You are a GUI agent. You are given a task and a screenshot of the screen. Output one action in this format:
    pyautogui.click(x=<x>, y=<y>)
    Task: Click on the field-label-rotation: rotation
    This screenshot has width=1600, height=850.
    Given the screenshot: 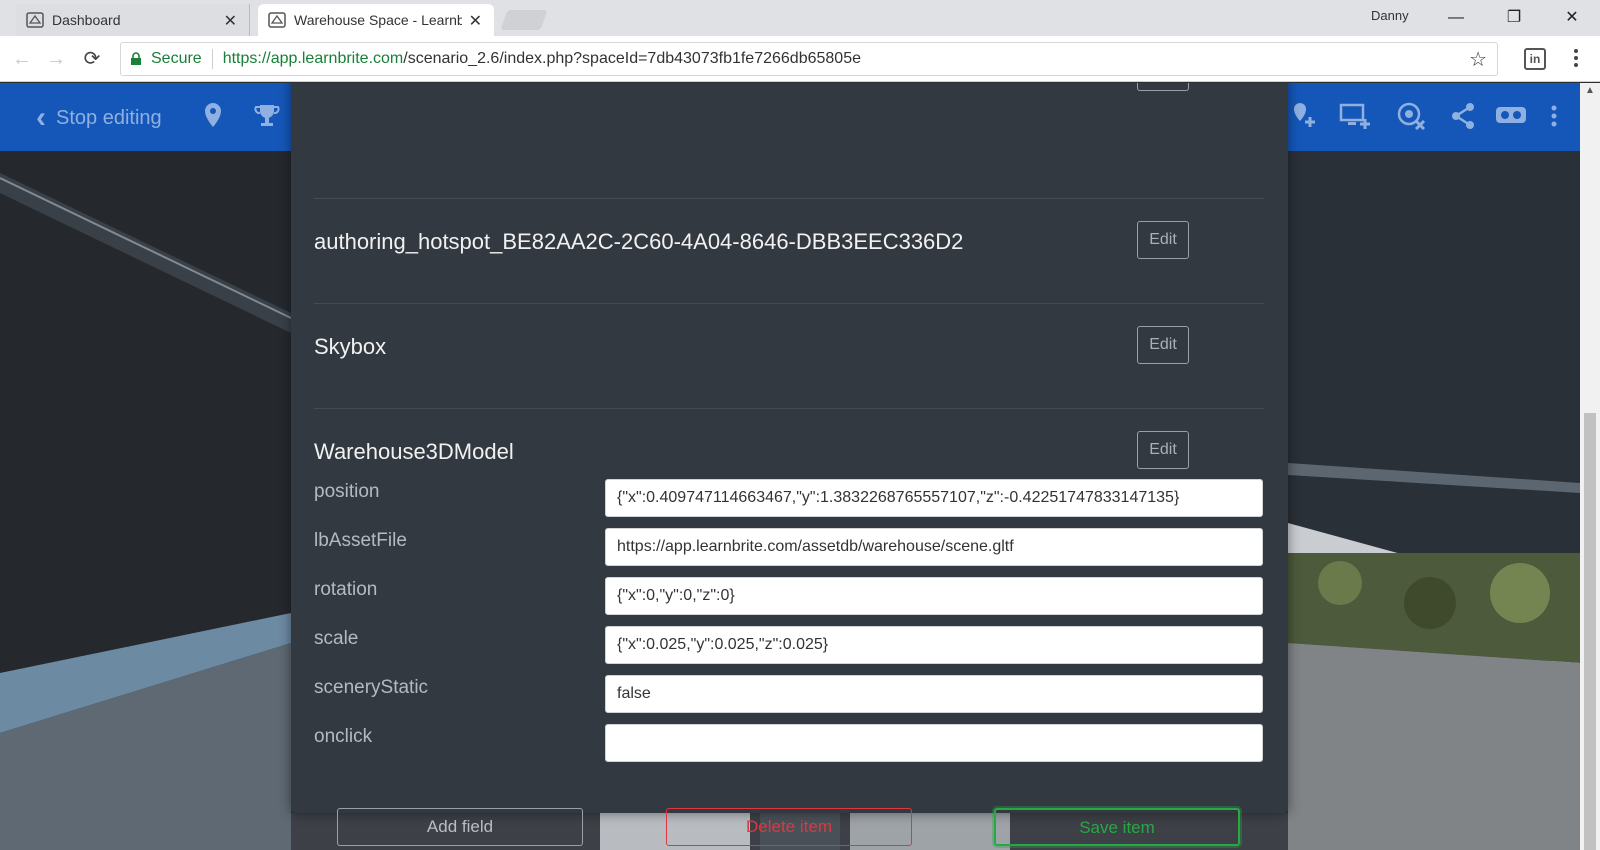 What is the action you would take?
    pyautogui.click(x=346, y=589)
    